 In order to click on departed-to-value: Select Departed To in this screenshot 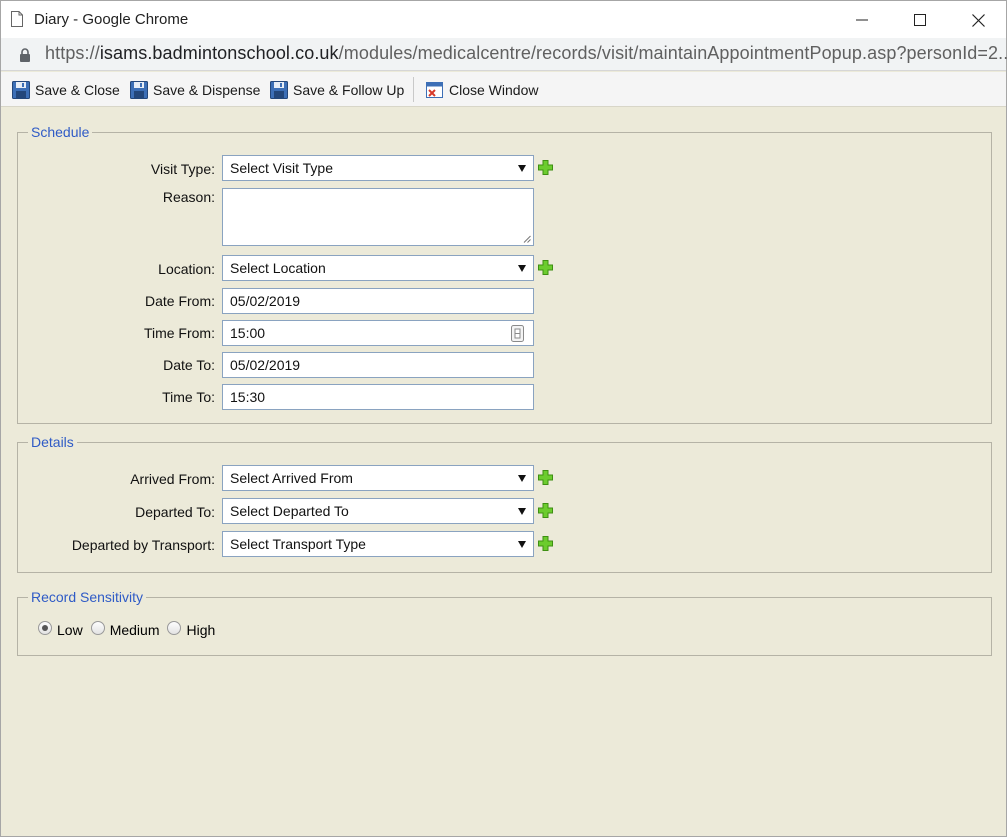, I will do `click(289, 511)`.